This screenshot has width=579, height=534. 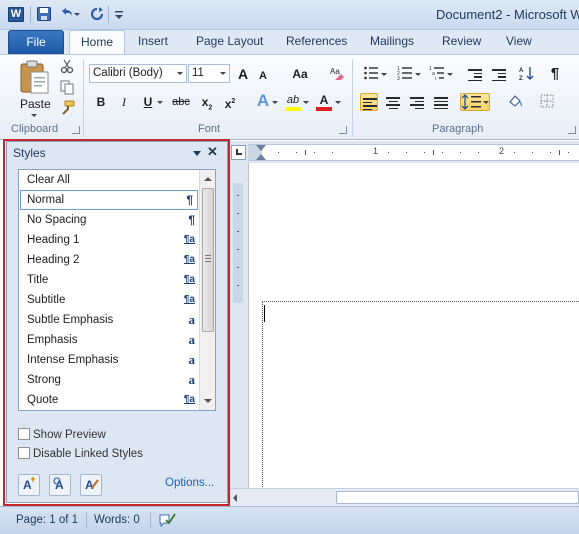 What do you see at coordinates (519, 42) in the screenshot?
I see `tab-view: View` at bounding box center [519, 42].